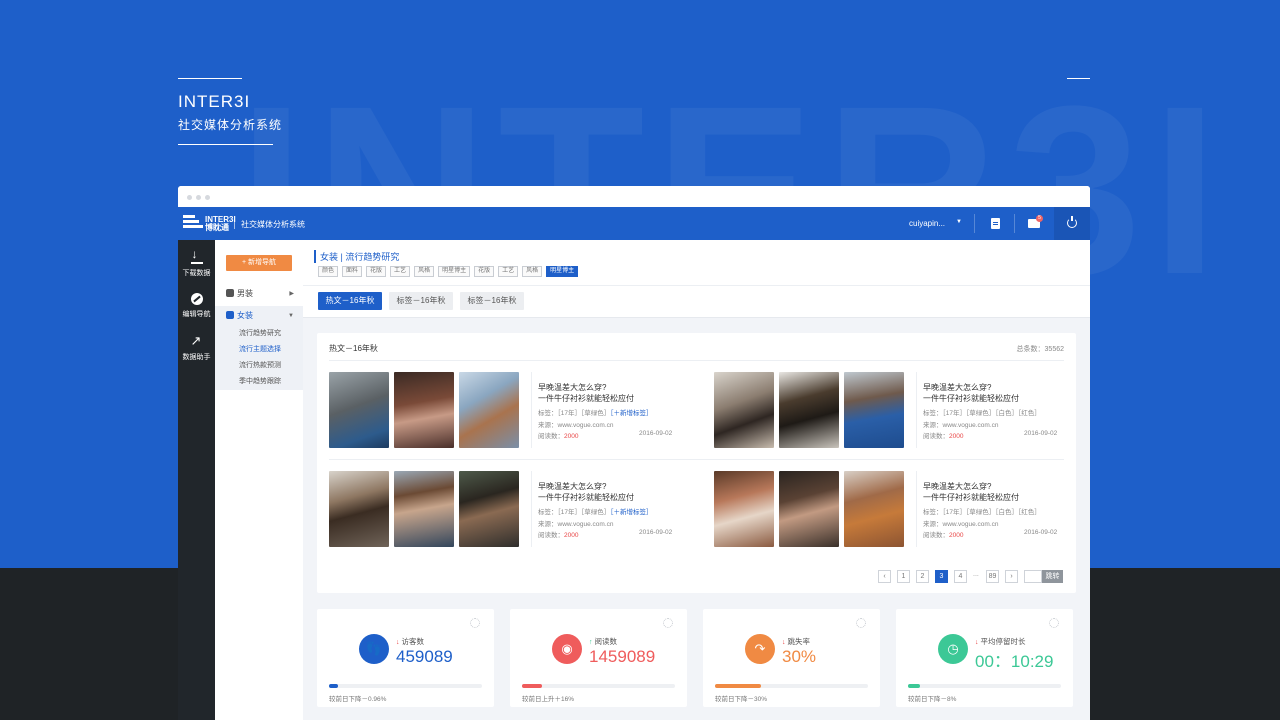 This screenshot has height=720, width=1280. Describe the element at coordinates (576, 425) in the screenshot. I see `post-source: 来源：www.vogue.com.cn` at that location.